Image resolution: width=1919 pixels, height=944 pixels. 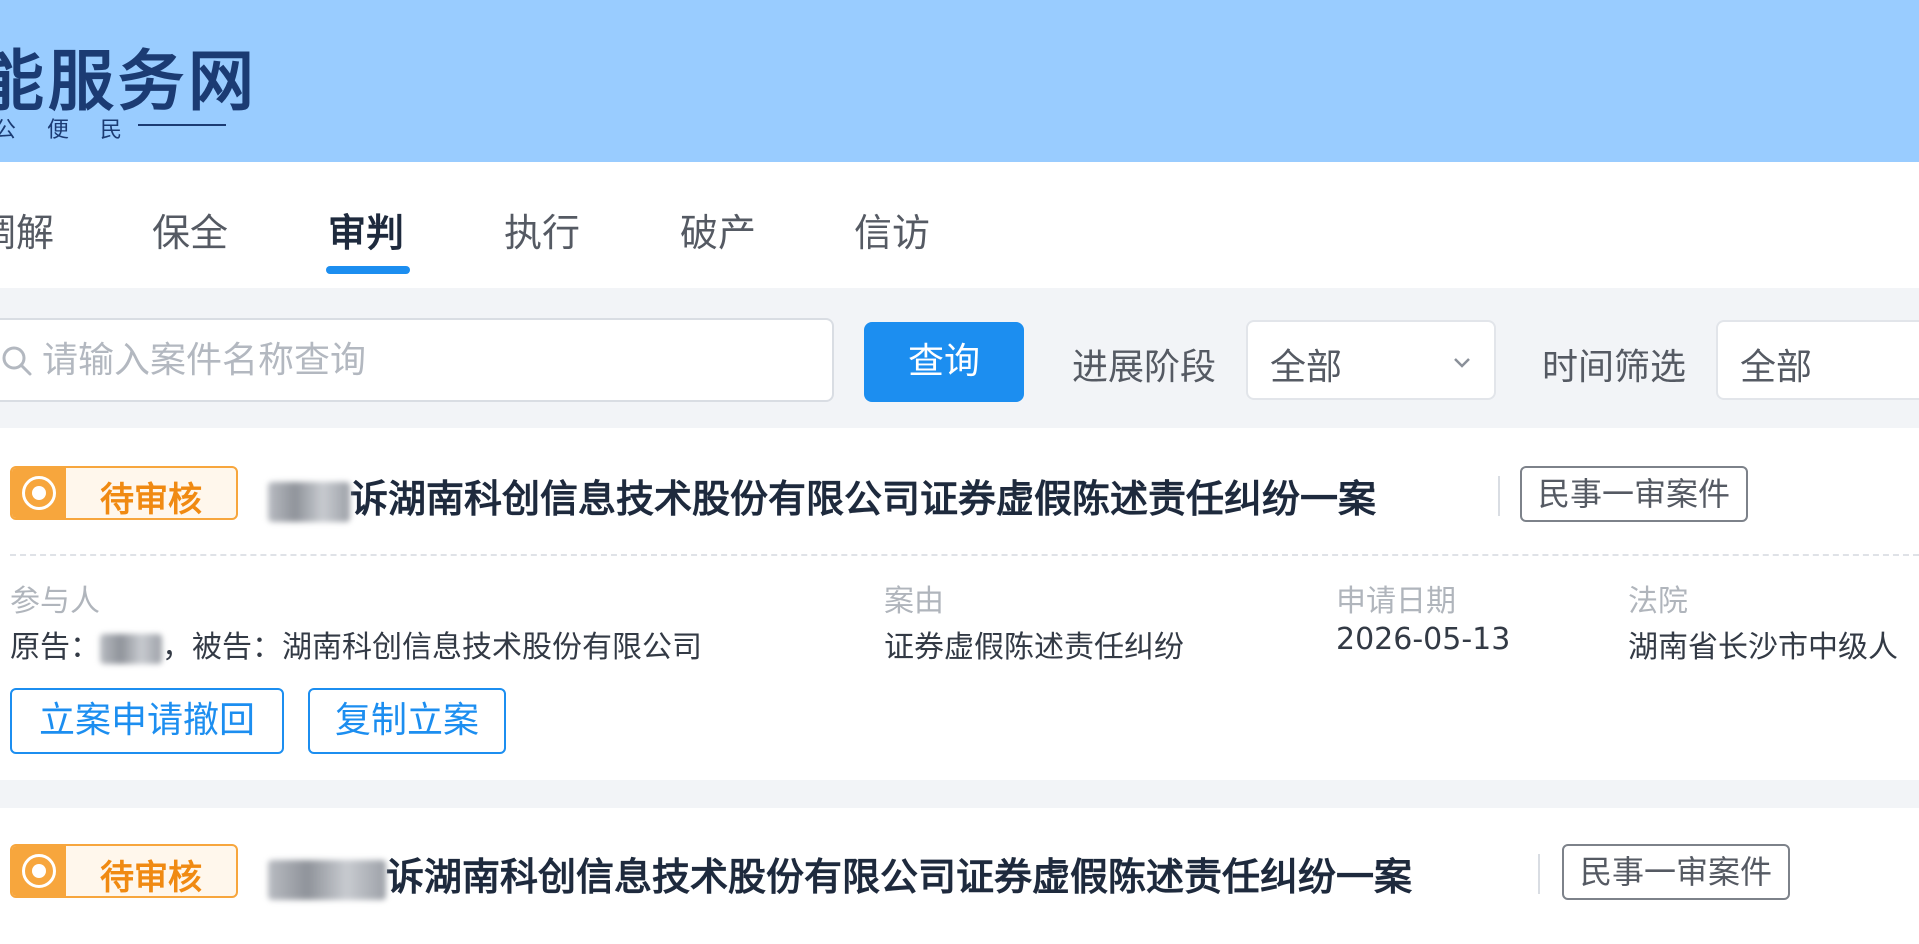 I want to click on date-value: 2026-05-13, so click(x=1423, y=639).